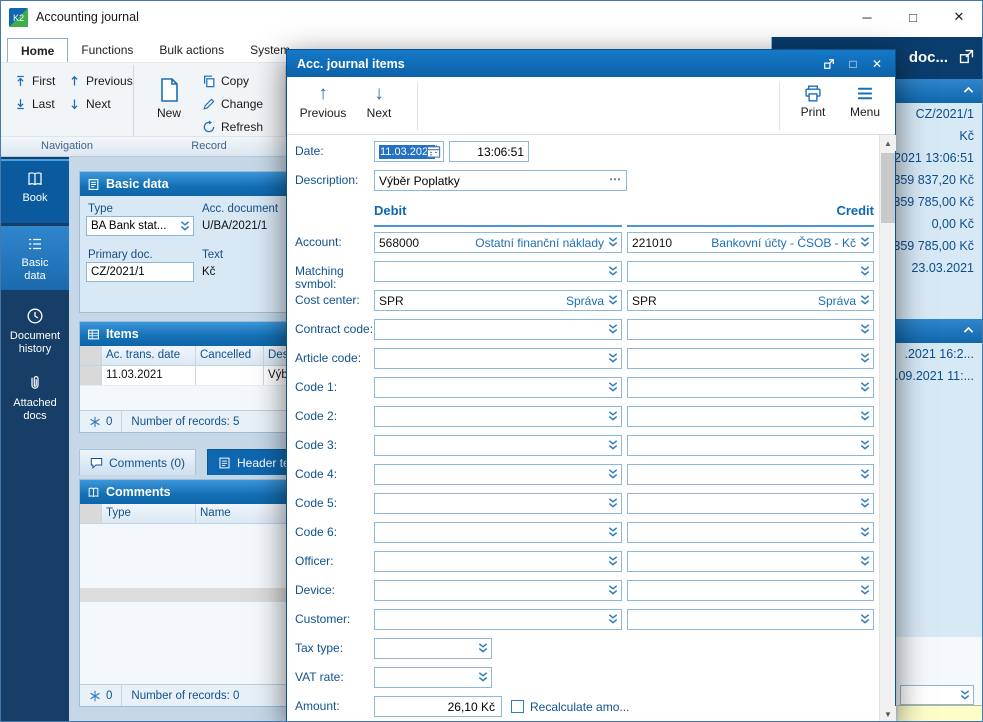 Image resolution: width=983 pixels, height=722 pixels. Describe the element at coordinates (100, 81) in the screenshot. I see `previous-button: Previous` at that location.